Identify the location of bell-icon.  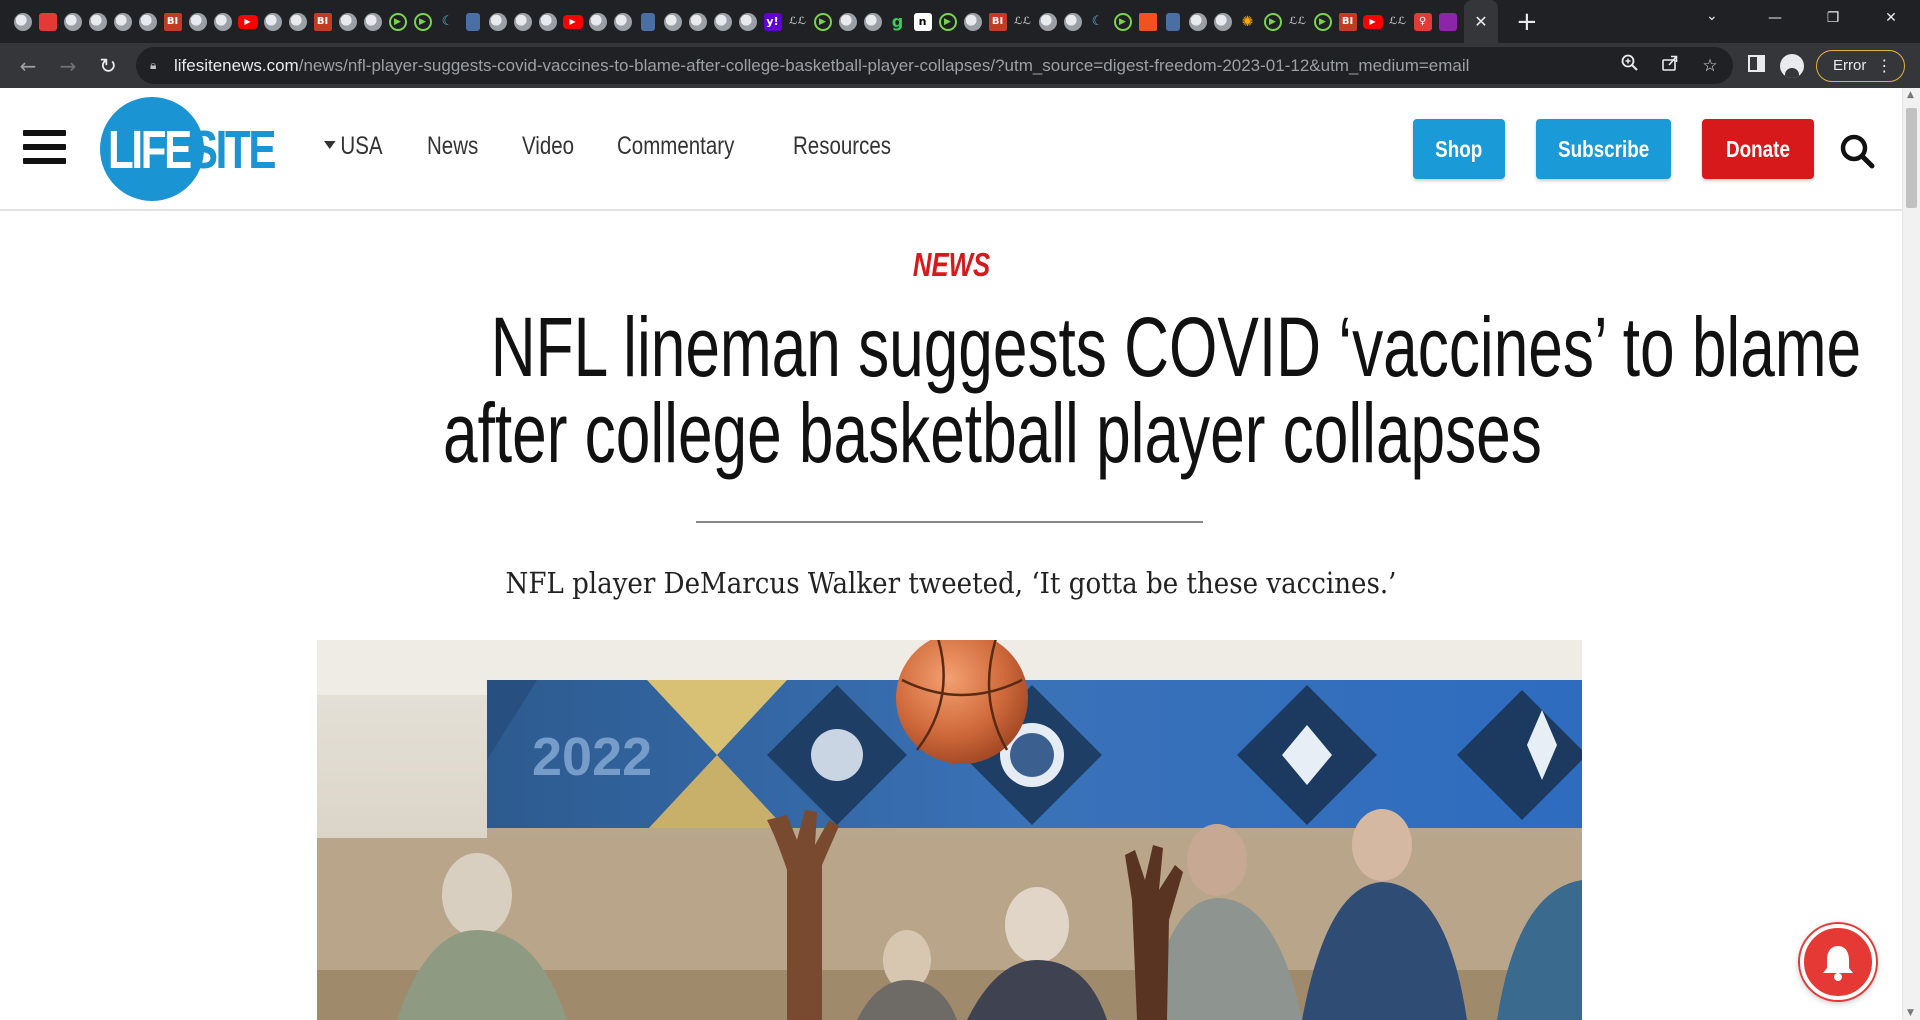
(1838, 963).